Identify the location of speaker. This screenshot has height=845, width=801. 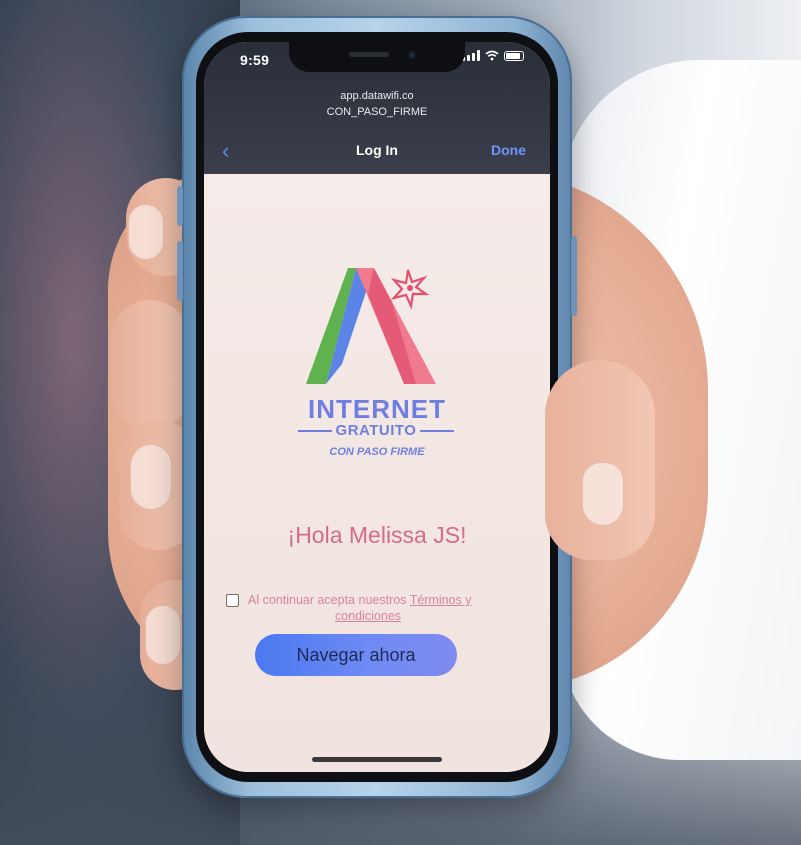
(369, 54).